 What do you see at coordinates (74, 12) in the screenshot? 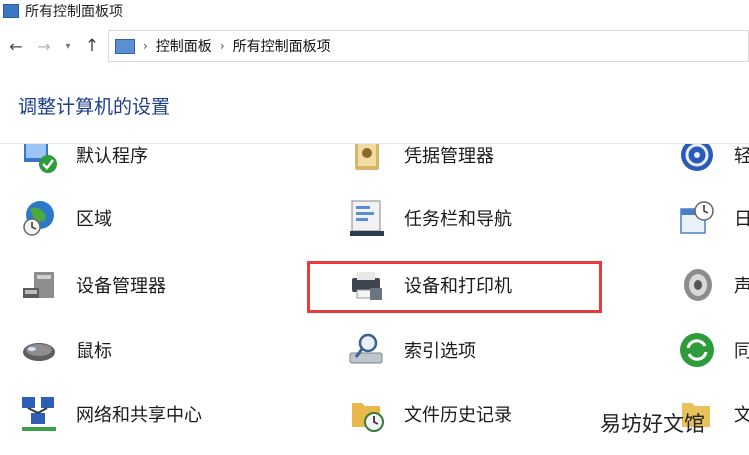
I see `window-title: 所有控制面板项` at bounding box center [74, 12].